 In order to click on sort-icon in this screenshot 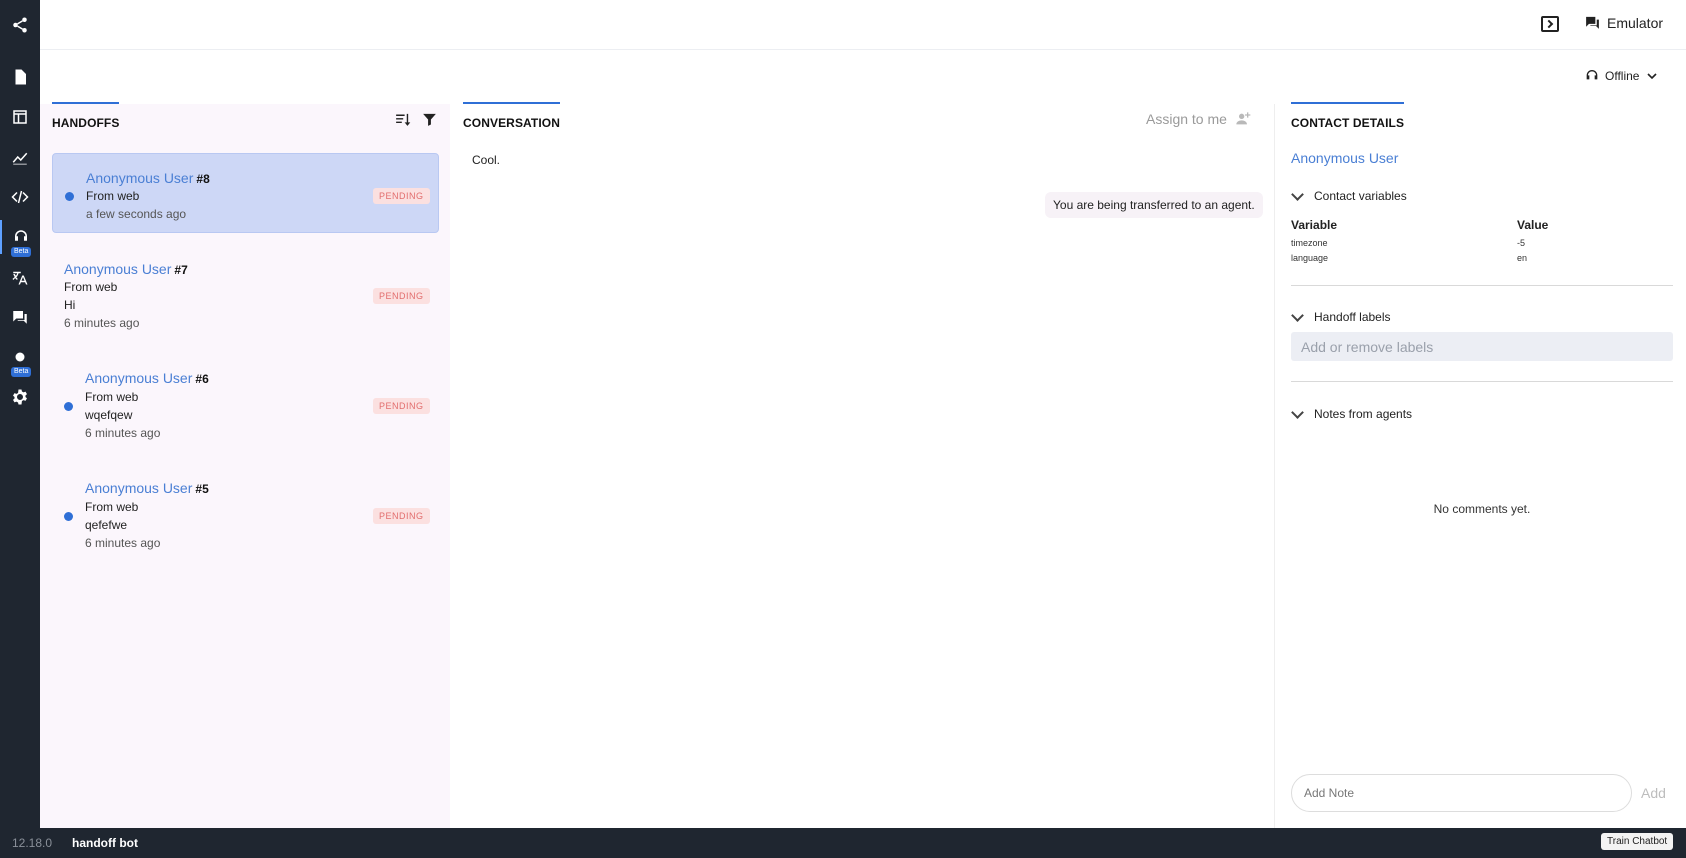, I will do `click(402, 119)`.